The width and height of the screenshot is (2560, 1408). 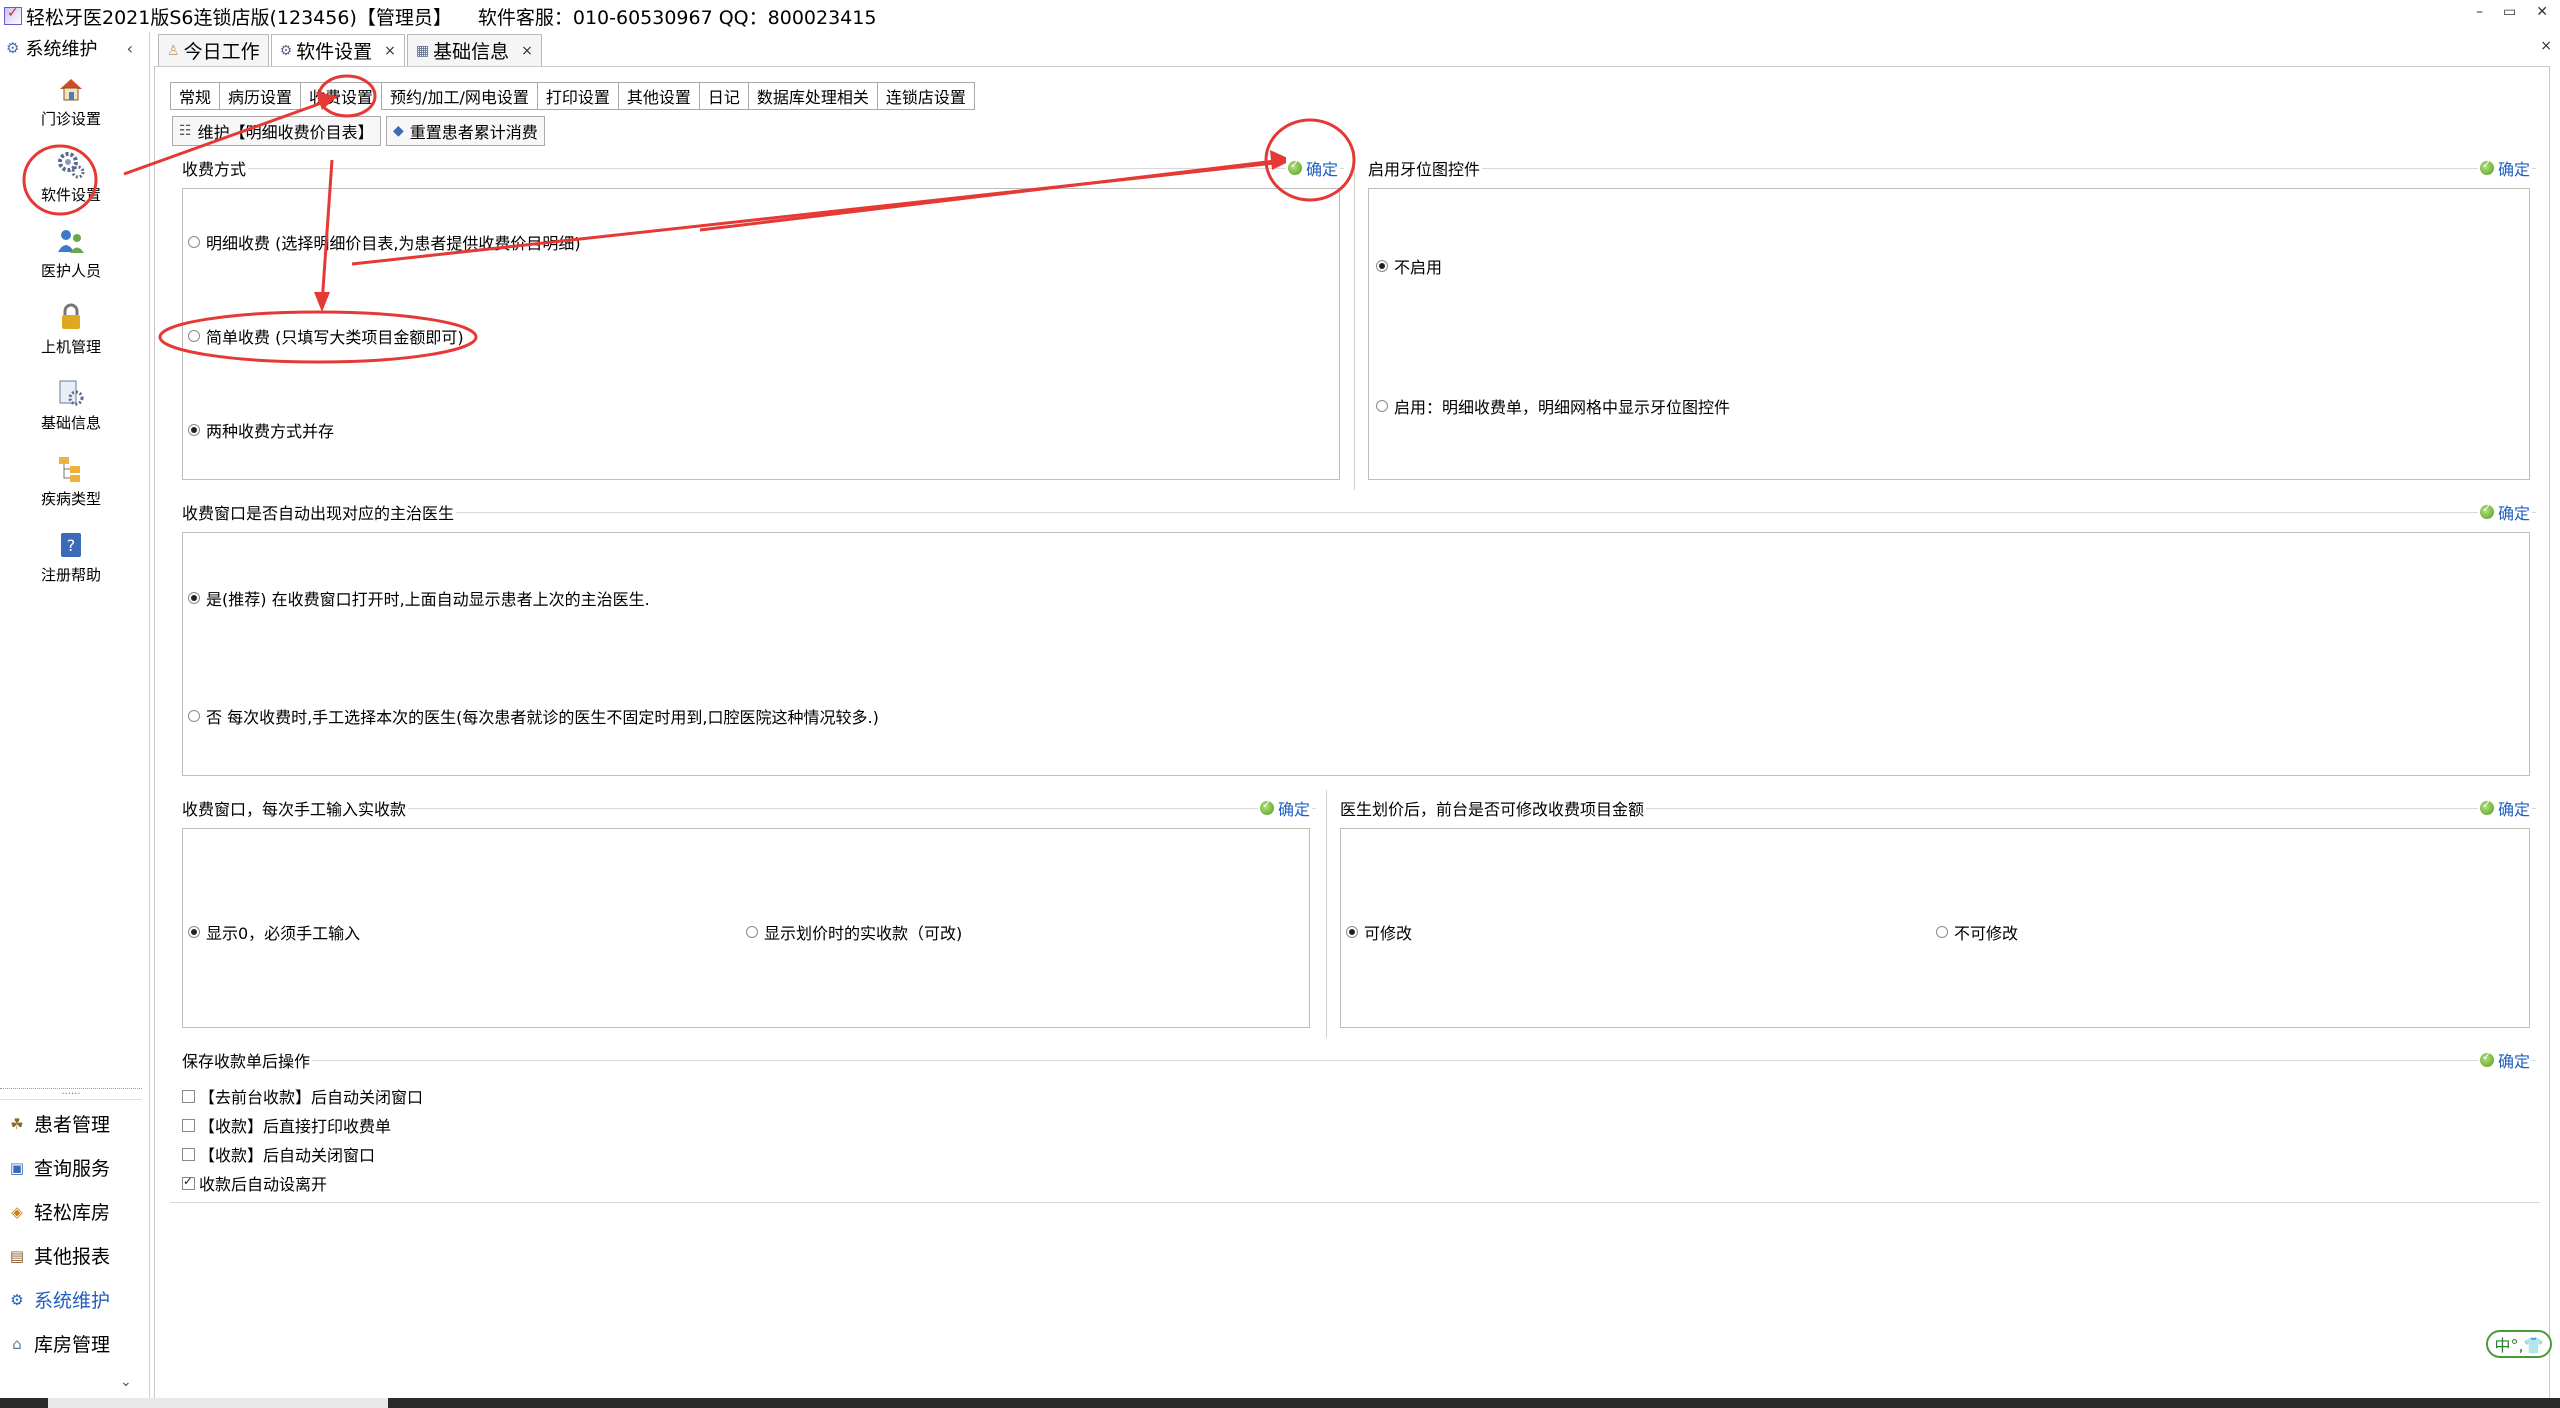 What do you see at coordinates (2542, 12) in the screenshot?
I see `close-window-button: ✕` at bounding box center [2542, 12].